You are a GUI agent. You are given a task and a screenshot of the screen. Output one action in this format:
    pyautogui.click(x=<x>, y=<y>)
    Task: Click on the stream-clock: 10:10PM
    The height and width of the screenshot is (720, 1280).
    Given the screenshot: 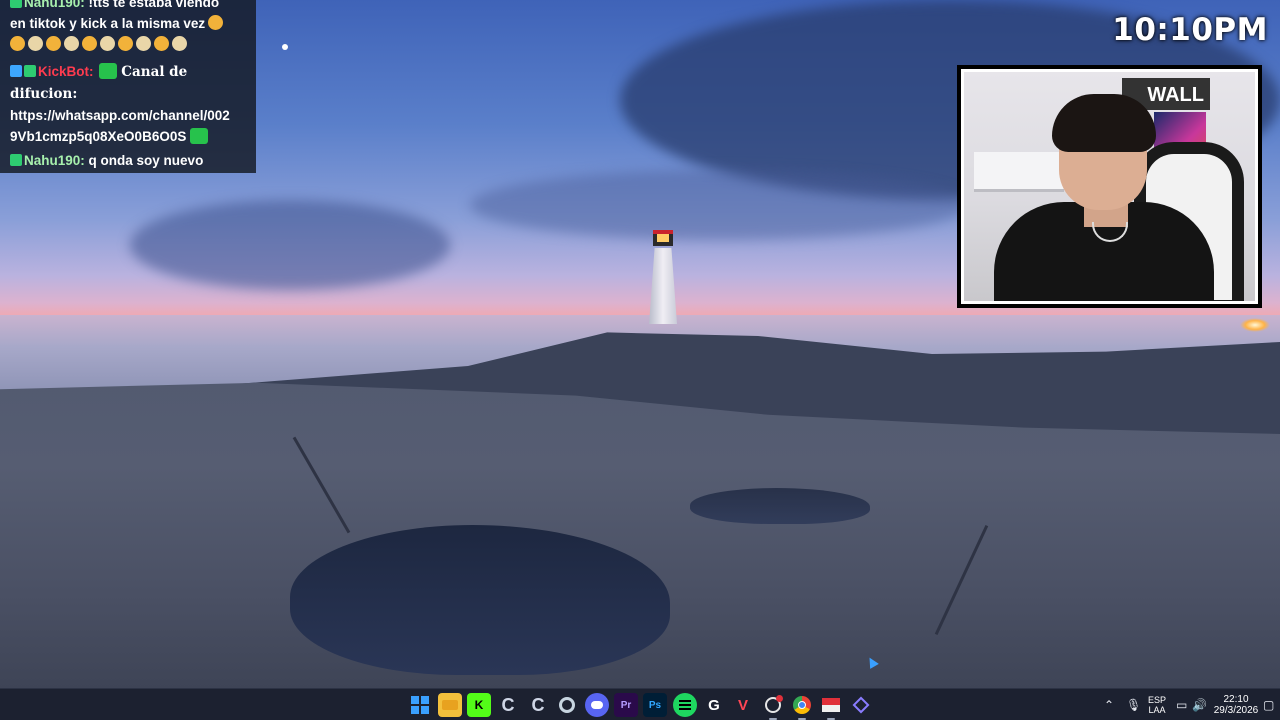 What is the action you would take?
    pyautogui.click(x=1190, y=30)
    